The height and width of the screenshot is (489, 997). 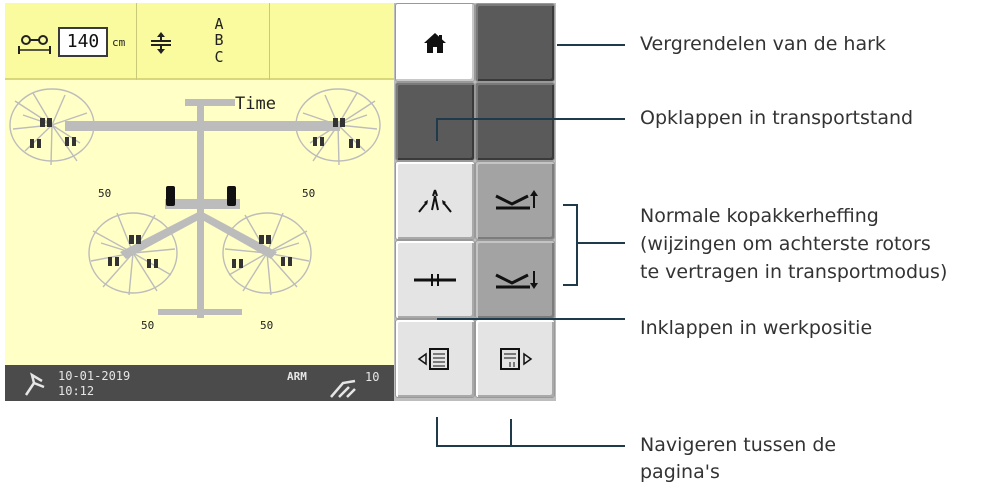 What do you see at coordinates (763, 44) in the screenshot?
I see `annotation-lock-rake: Vergrendelen van de hark` at bounding box center [763, 44].